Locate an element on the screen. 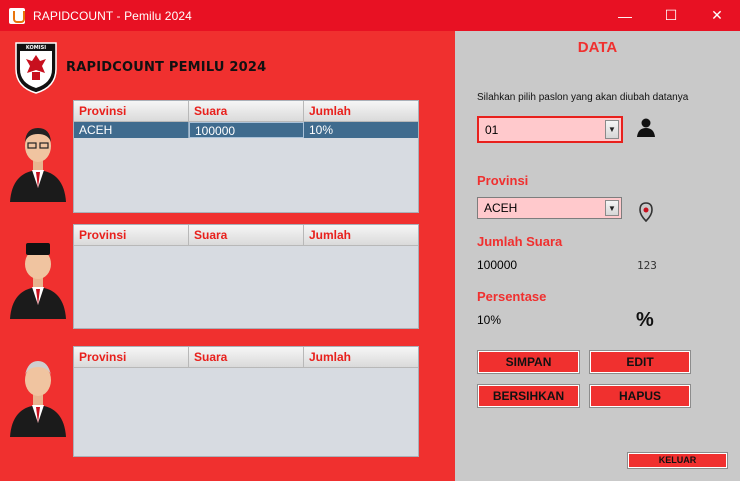 Image resolution: width=740 pixels, height=481 pixels. candidate-1-avatar-icon is located at coordinates (38, 165).